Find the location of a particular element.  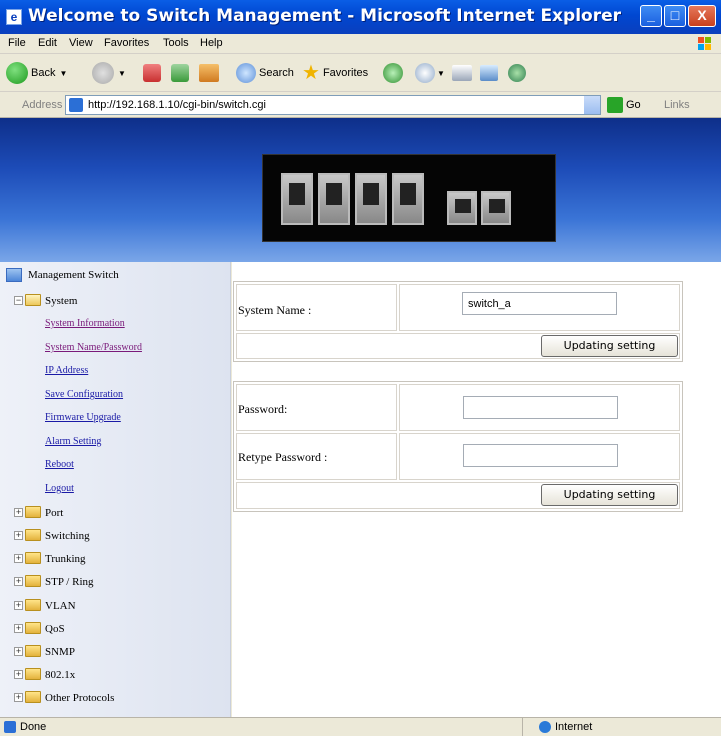

menu-bar: File Edit View Favorites Tools Help is located at coordinates (360, 44).